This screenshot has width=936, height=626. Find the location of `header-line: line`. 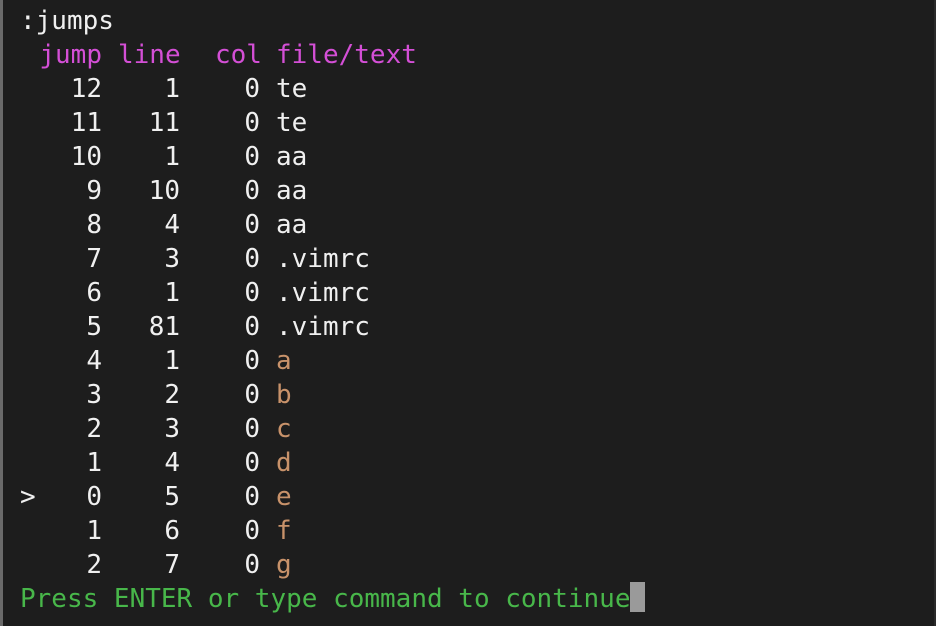

header-line: line is located at coordinates (149, 55).